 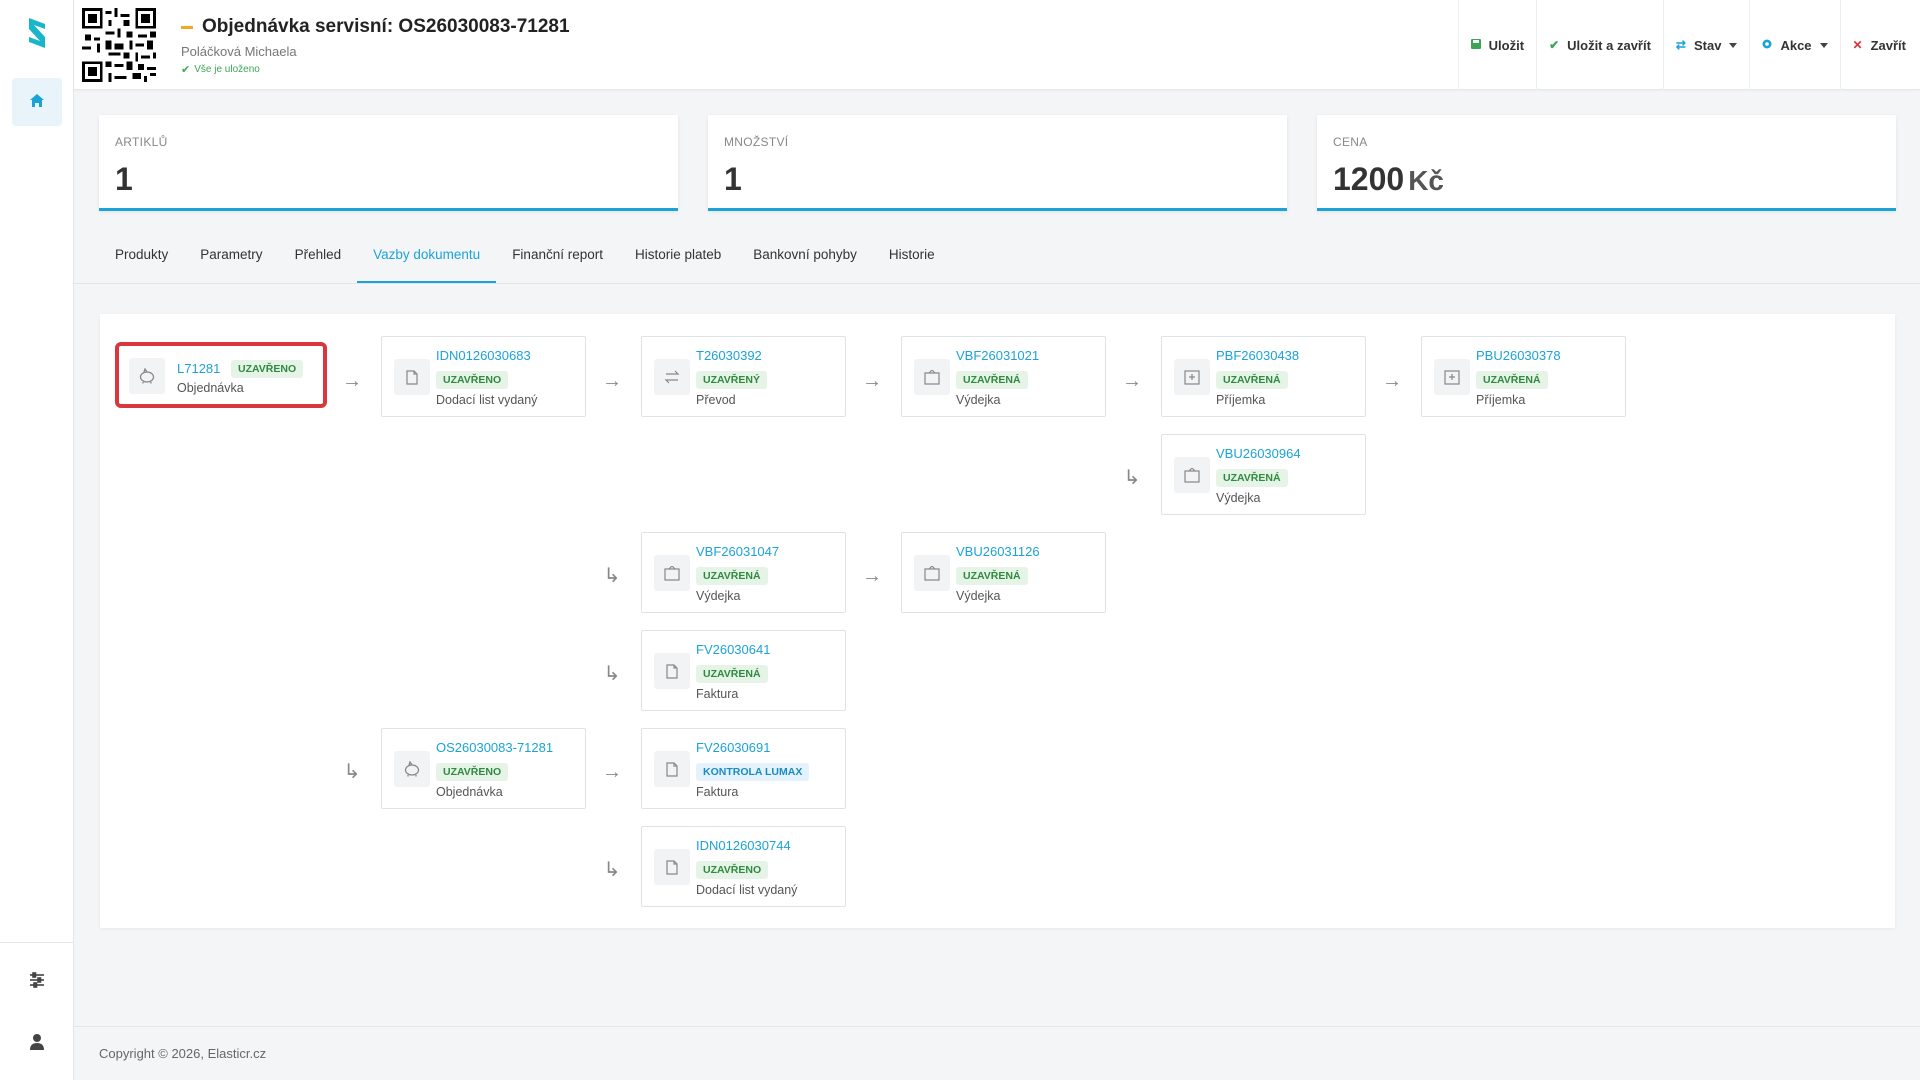 What do you see at coordinates (756, 142) in the screenshot?
I see `stat-label: Množství` at bounding box center [756, 142].